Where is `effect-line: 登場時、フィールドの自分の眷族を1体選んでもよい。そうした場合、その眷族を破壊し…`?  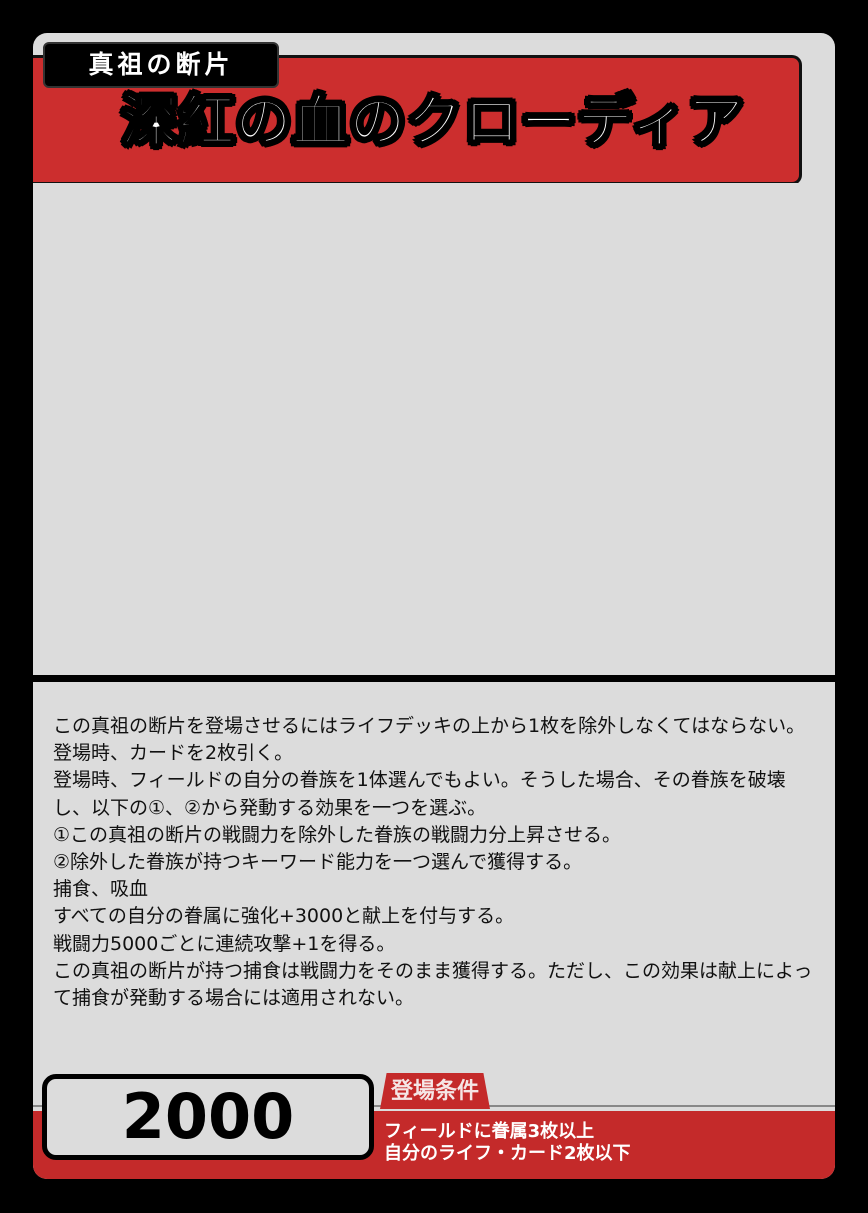
effect-line: 登場時、フィールドの自分の眷族を1体選んでもよい。そうした場合、その眷族を破壊し… is located at coordinates (419, 794).